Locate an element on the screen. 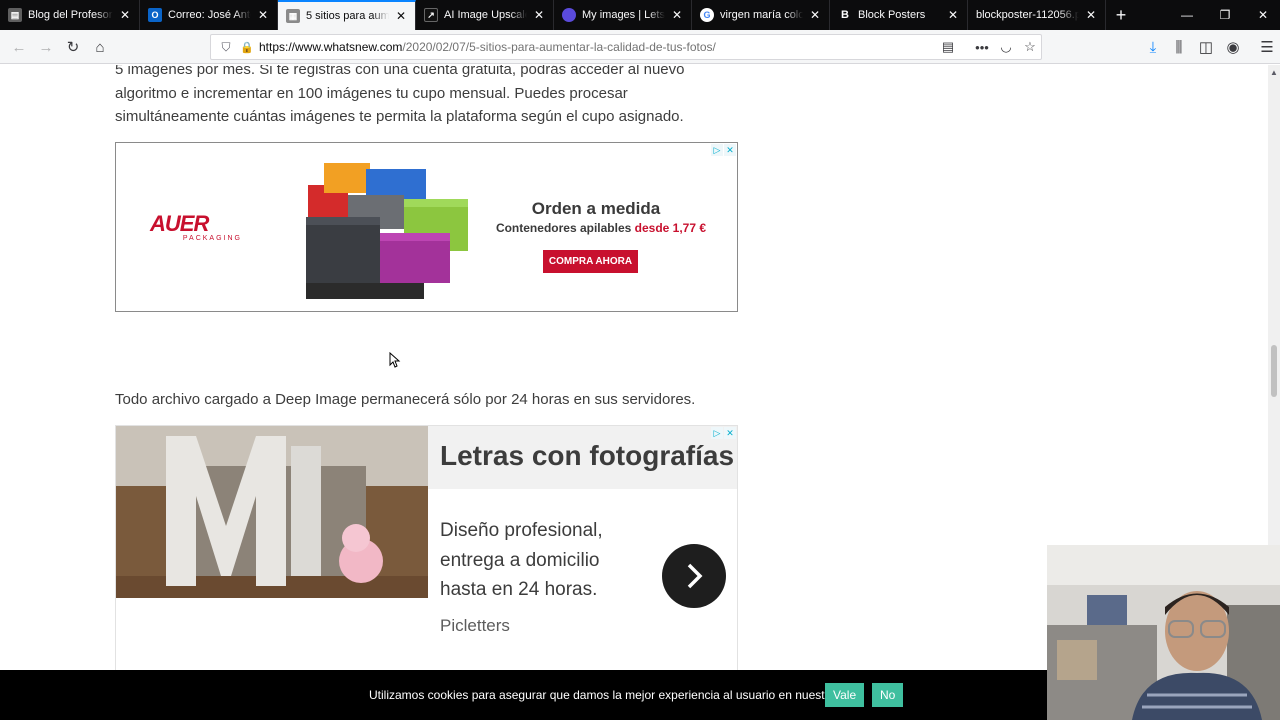 Image resolution: width=1280 pixels, height=720 pixels. back-icon: ← is located at coordinates (19, 47).